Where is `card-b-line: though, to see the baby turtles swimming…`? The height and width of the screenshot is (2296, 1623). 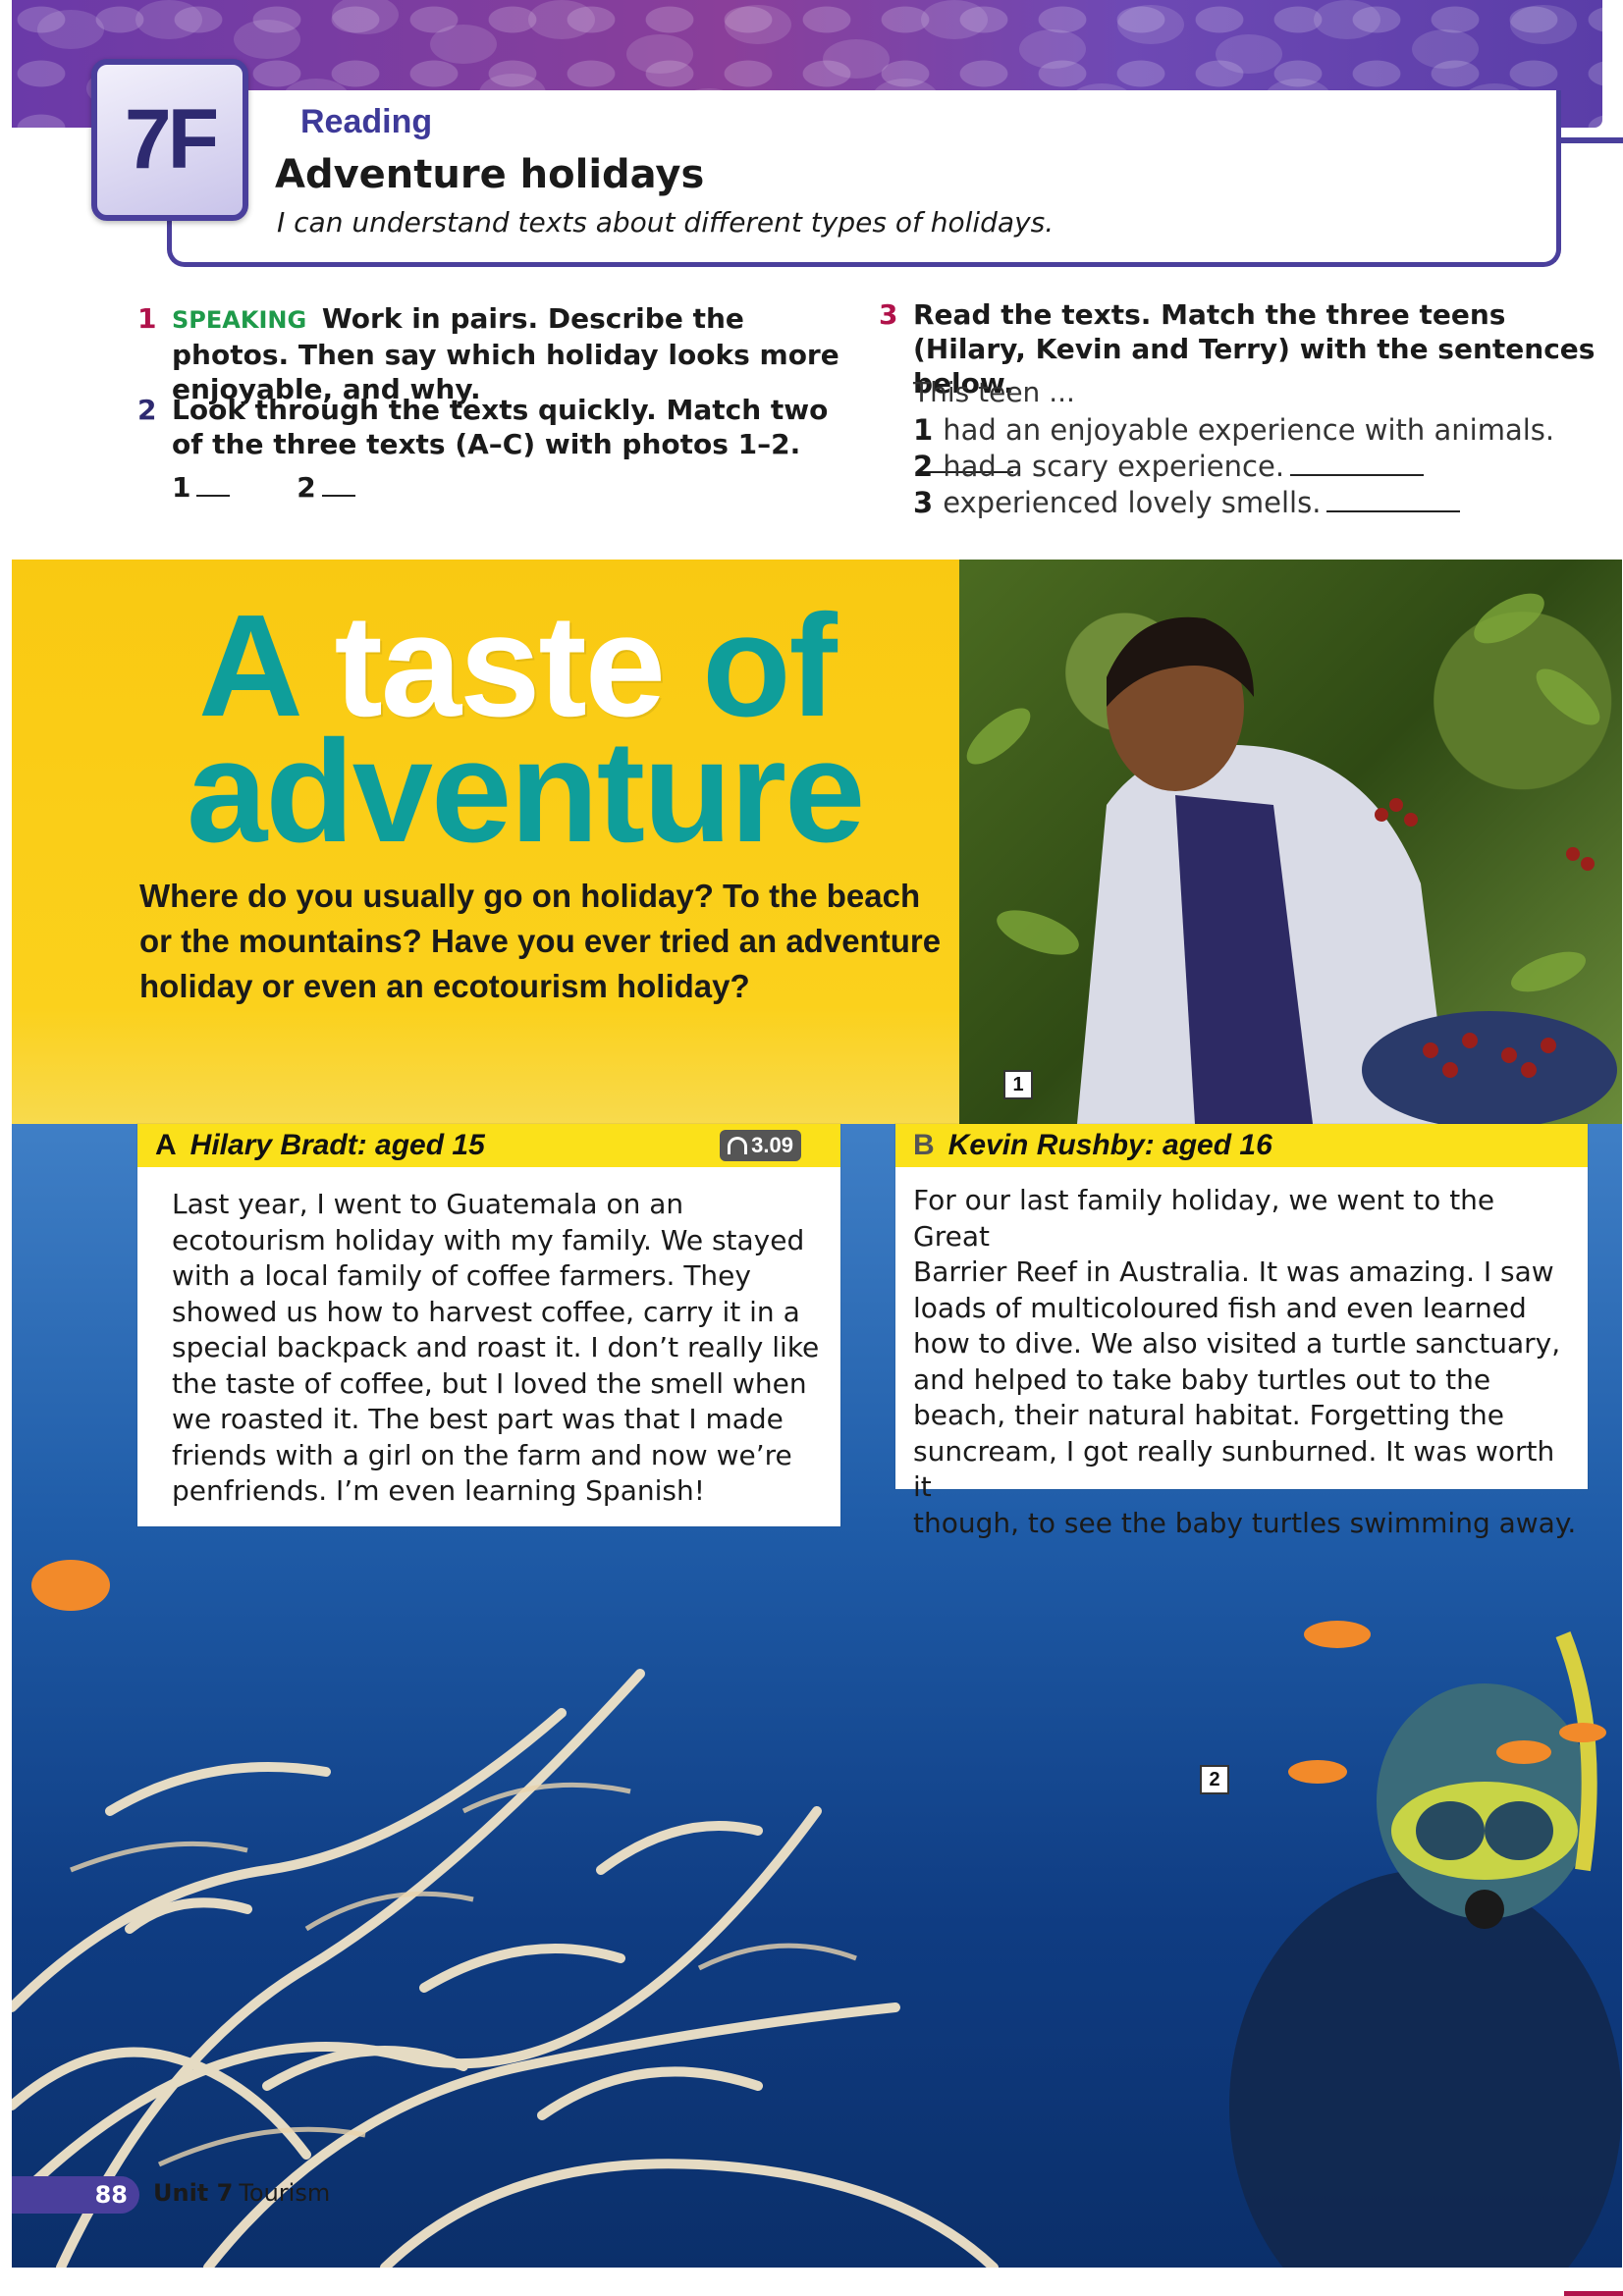
card-b-line: though, to see the baby turtles swimming… is located at coordinates (1245, 1522).